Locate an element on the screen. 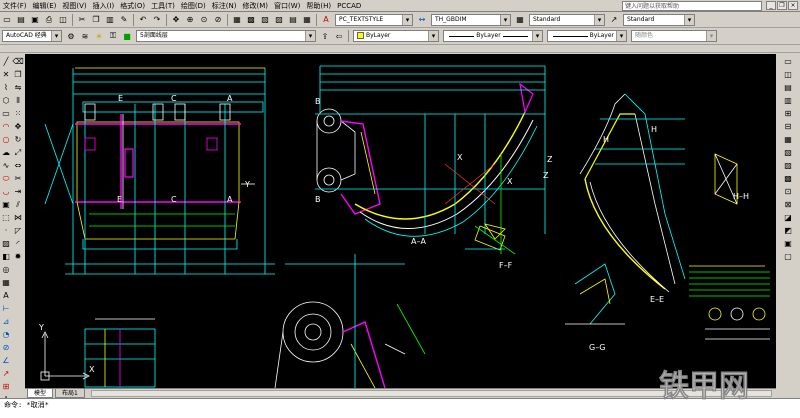  sheet-set-icon: ▨ is located at coordinates (279, 20).